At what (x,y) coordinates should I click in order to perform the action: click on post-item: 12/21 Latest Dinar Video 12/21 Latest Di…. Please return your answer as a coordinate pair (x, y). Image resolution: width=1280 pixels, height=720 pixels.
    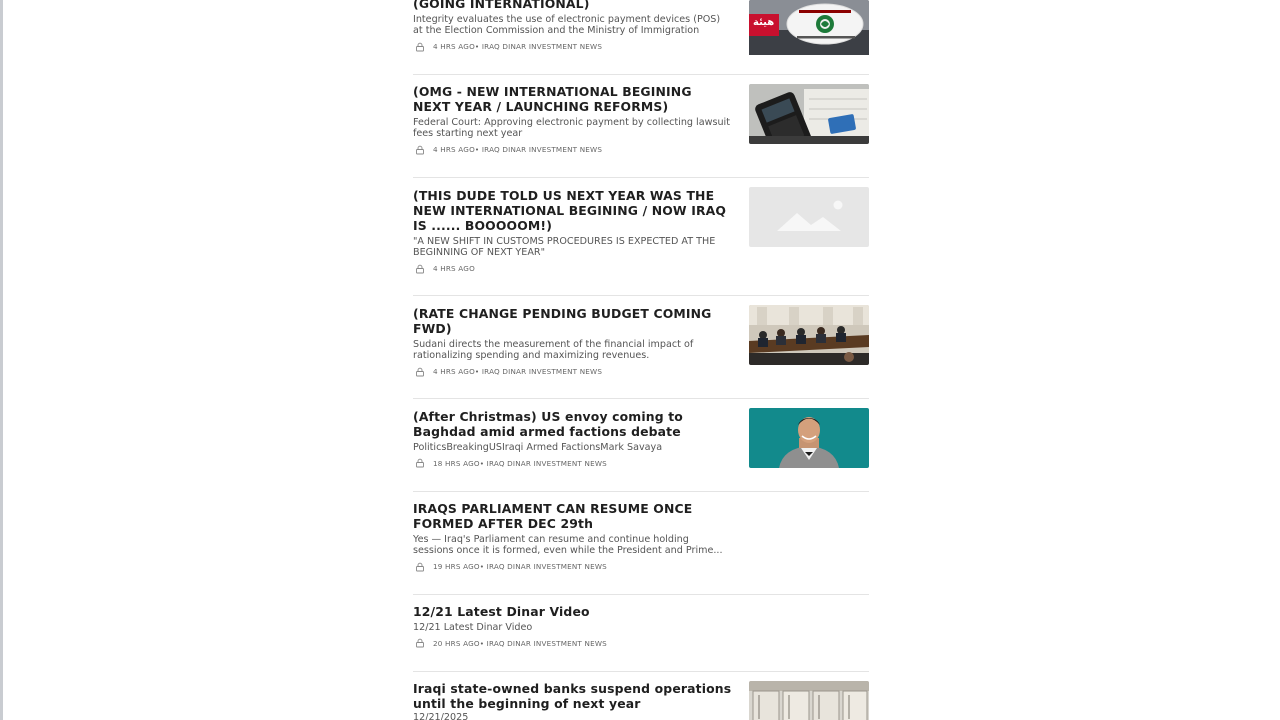
    Looking at the image, I should click on (641, 634).